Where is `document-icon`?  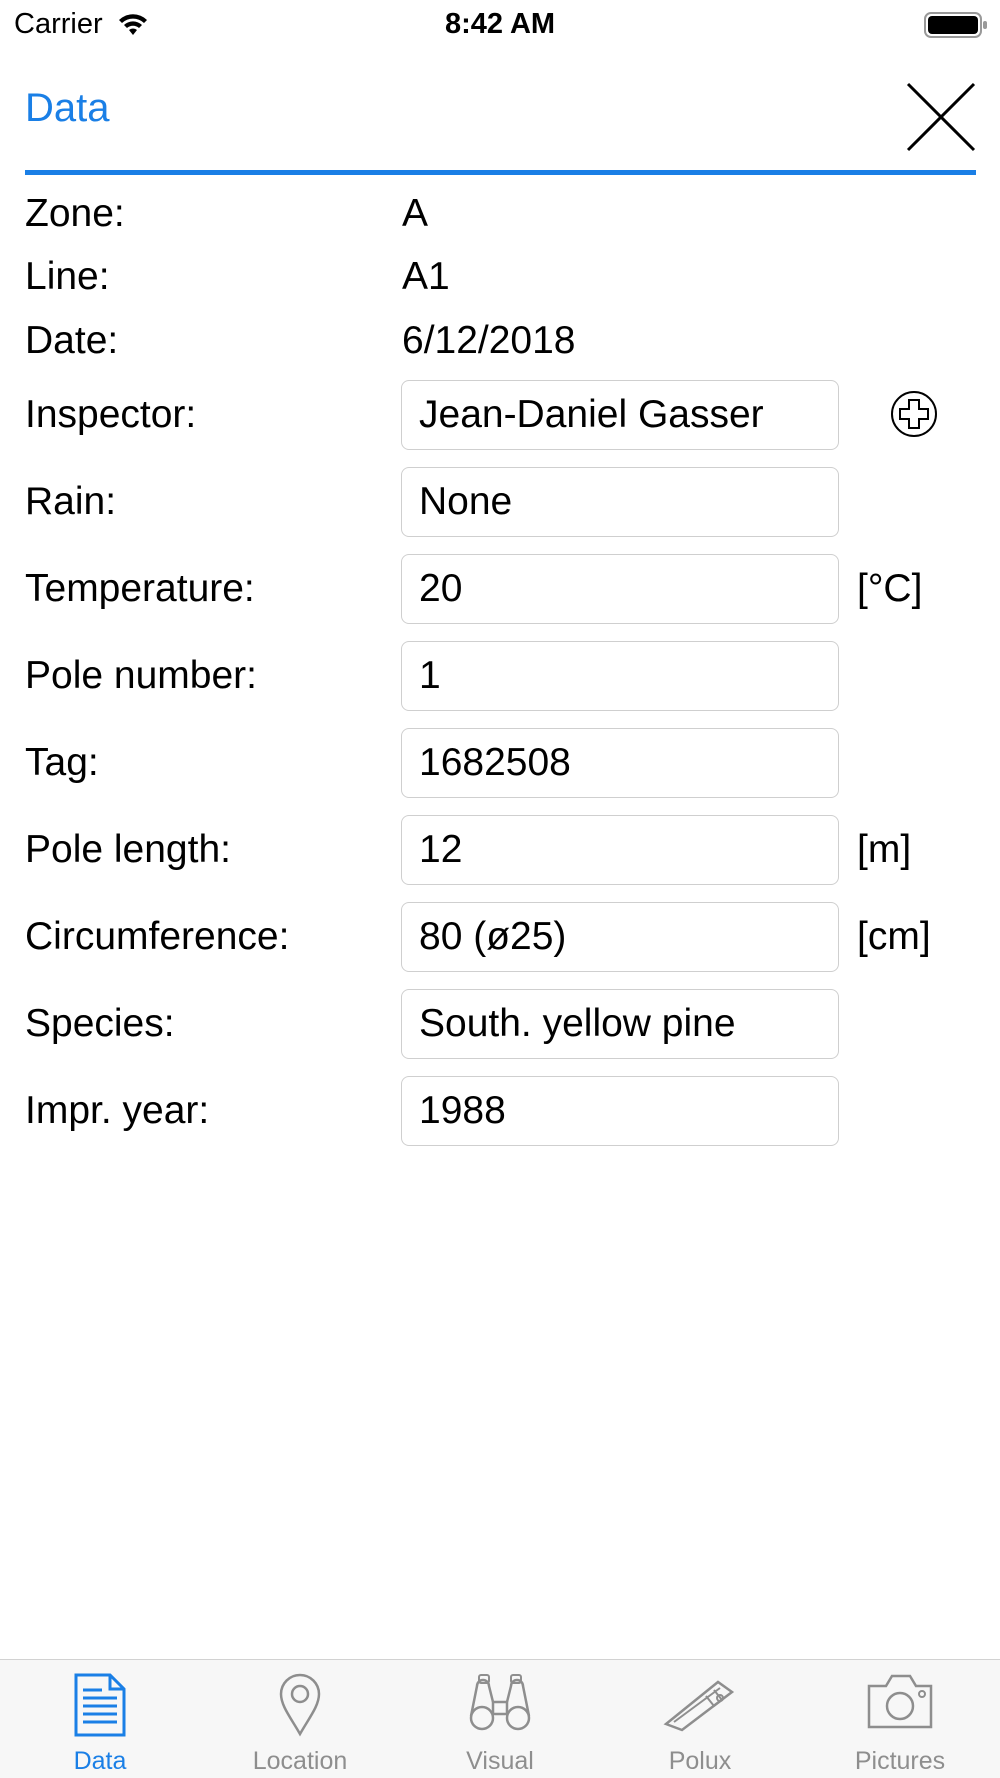 document-icon is located at coordinates (100, 1705).